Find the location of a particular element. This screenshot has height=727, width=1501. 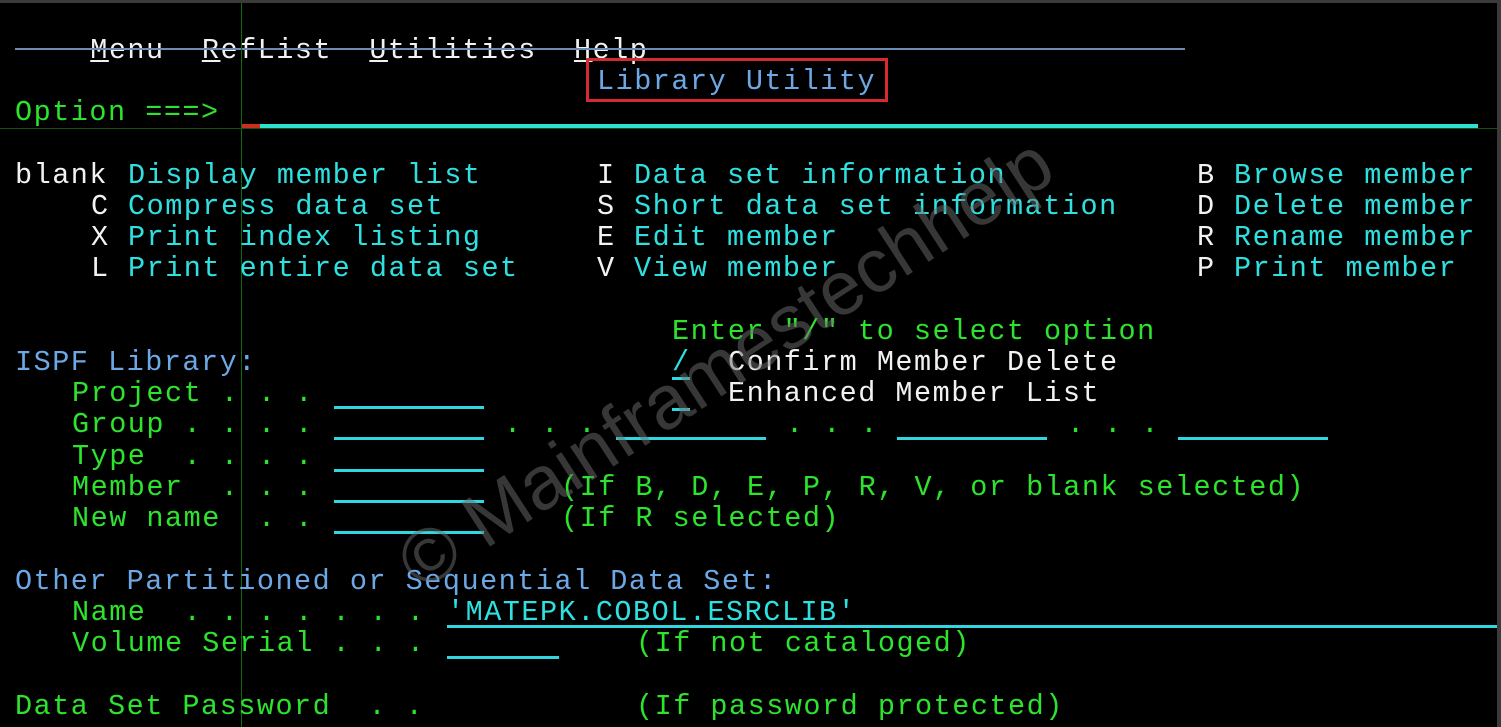

volume-serial-input is located at coordinates (503, 657).